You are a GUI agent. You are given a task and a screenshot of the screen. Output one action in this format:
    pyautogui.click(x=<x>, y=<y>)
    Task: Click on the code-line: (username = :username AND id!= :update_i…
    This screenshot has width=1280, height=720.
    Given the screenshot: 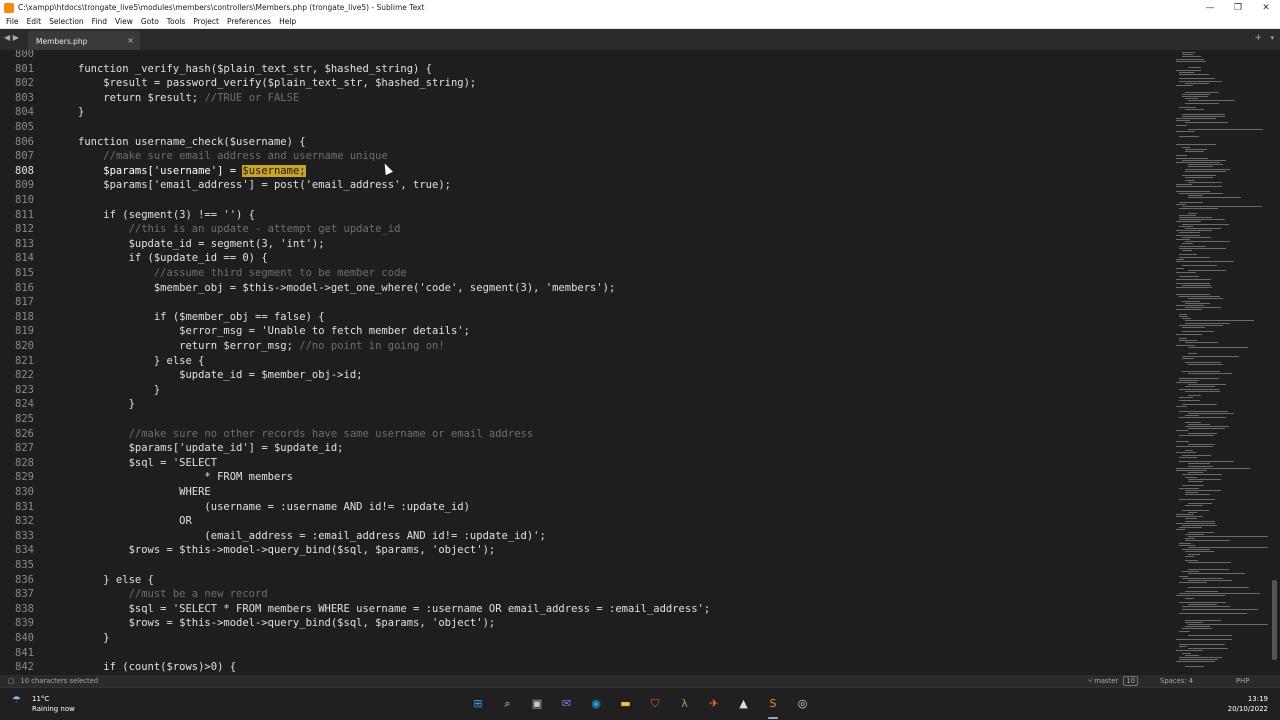 What is the action you would take?
    pyautogui.click(x=274, y=507)
    